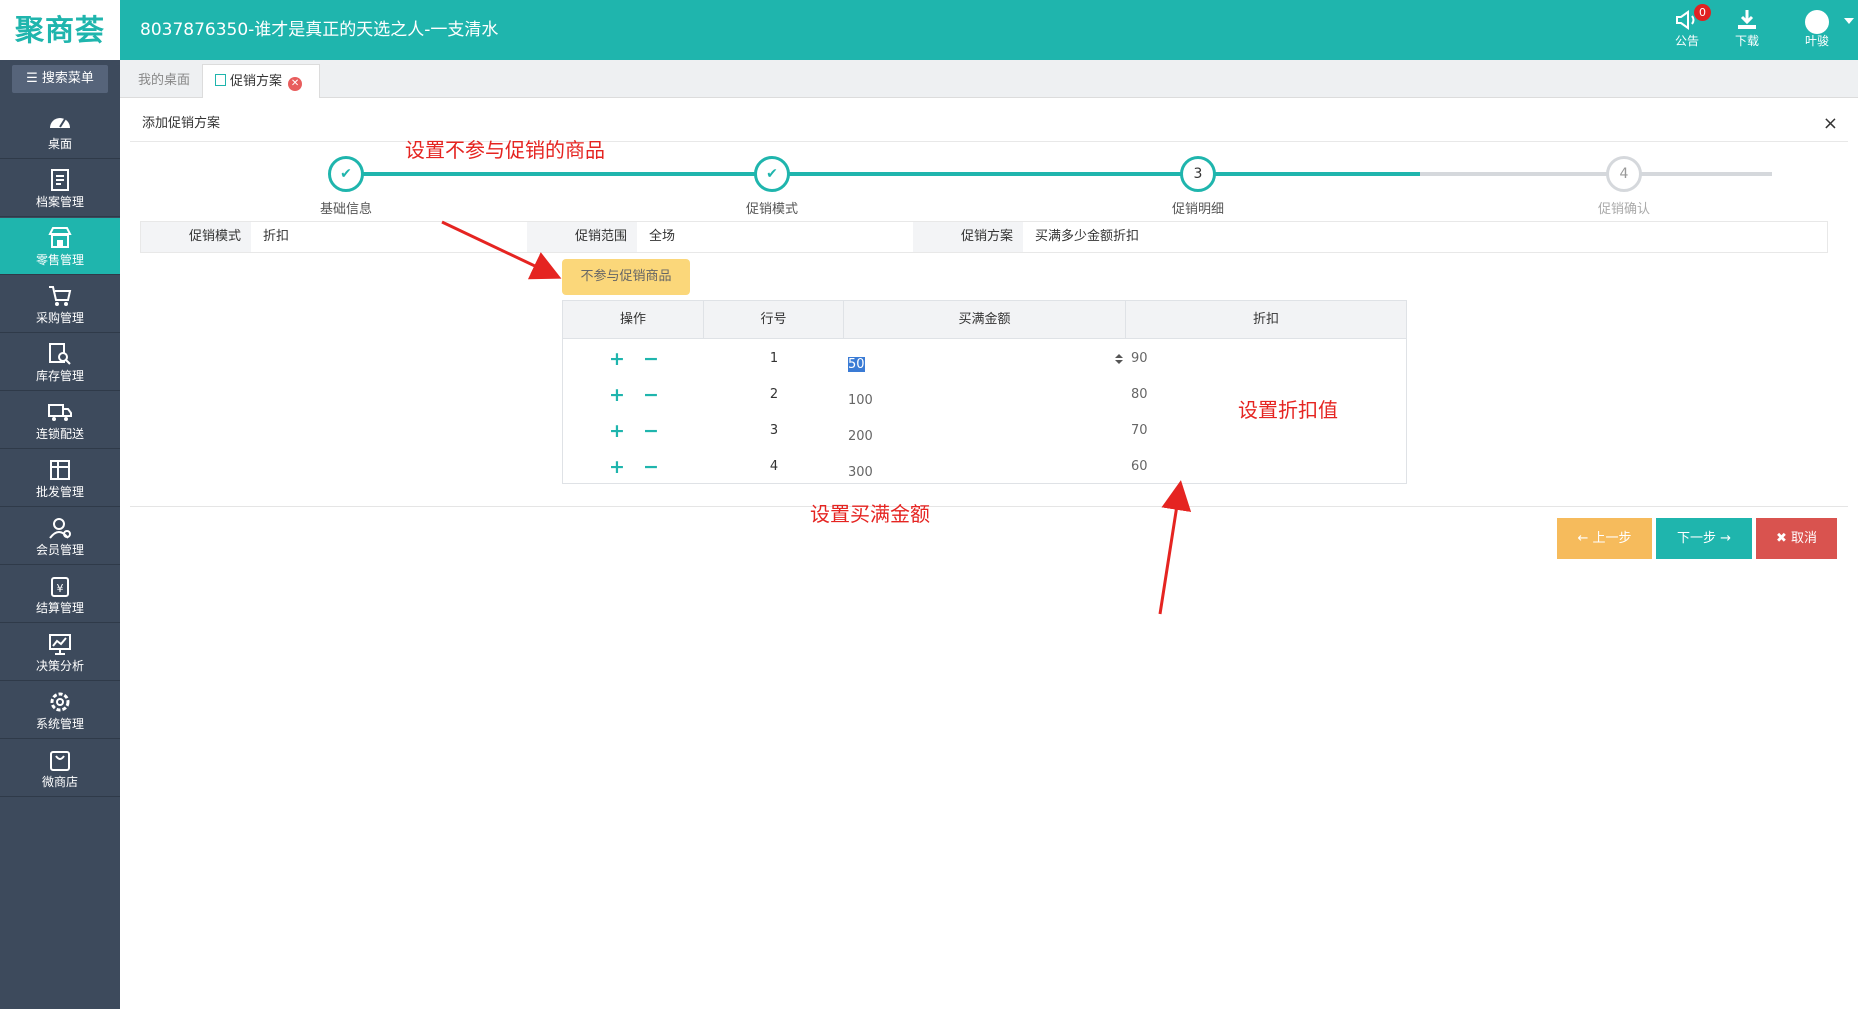 Image resolution: width=1858 pixels, height=1009 pixels. What do you see at coordinates (626, 277) in the screenshot?
I see `exclude-products-button: 不参与促销商品` at bounding box center [626, 277].